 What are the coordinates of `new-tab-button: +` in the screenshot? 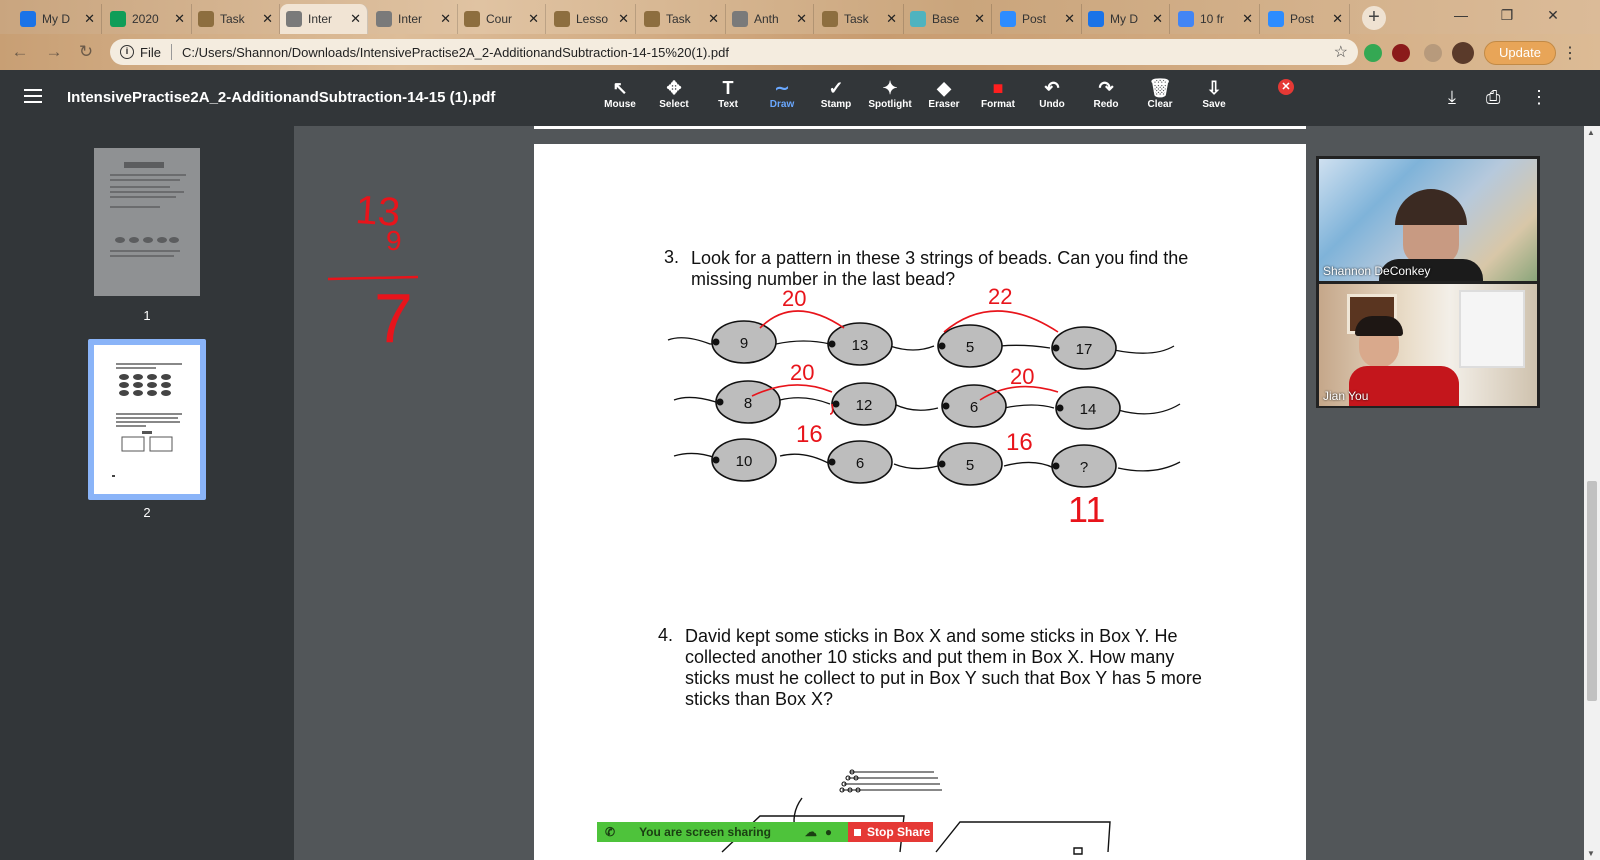 It's located at (1374, 18).